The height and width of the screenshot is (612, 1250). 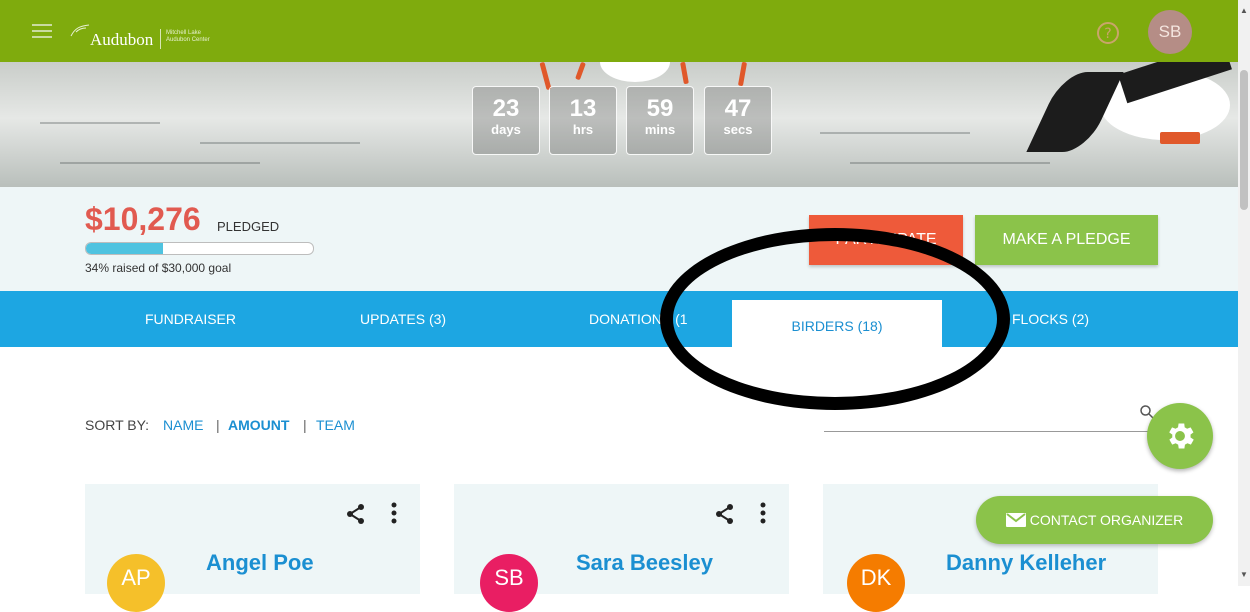 I want to click on birder-card: AP Angel Poe, so click(x=252, y=548).